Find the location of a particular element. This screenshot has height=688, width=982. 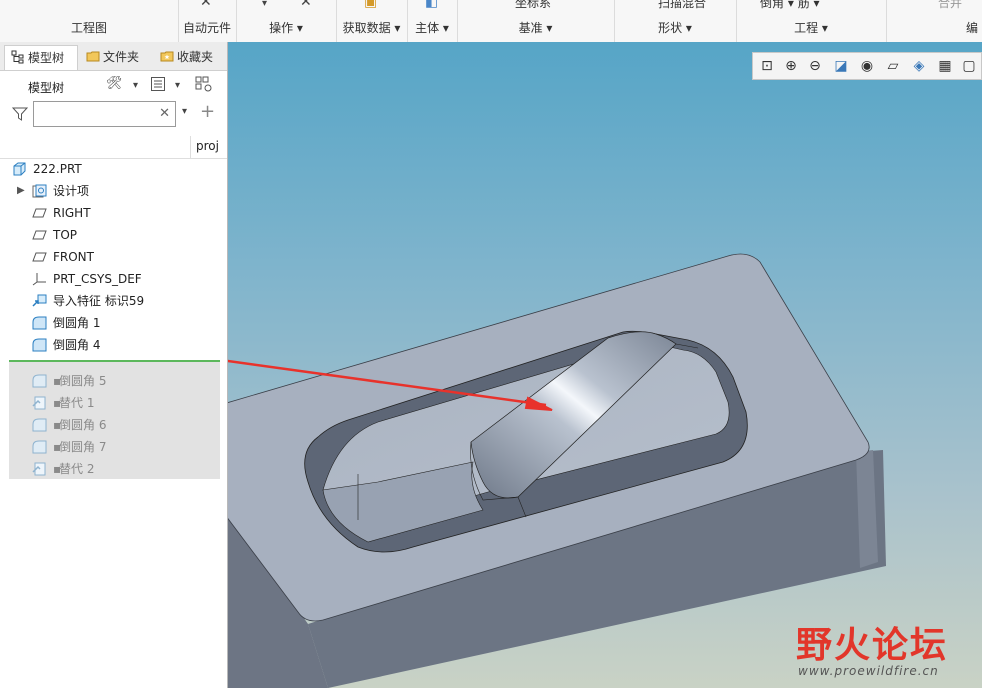

tree-item: 倒圆角 1 is located at coordinates (113, 323).